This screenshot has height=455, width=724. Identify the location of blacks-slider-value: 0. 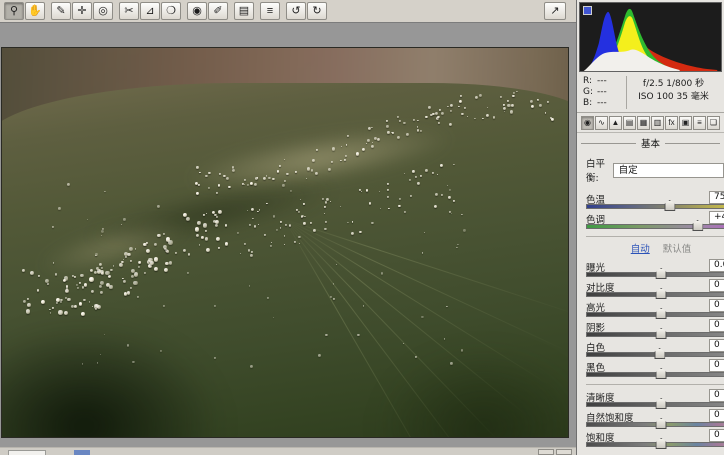
(716, 365).